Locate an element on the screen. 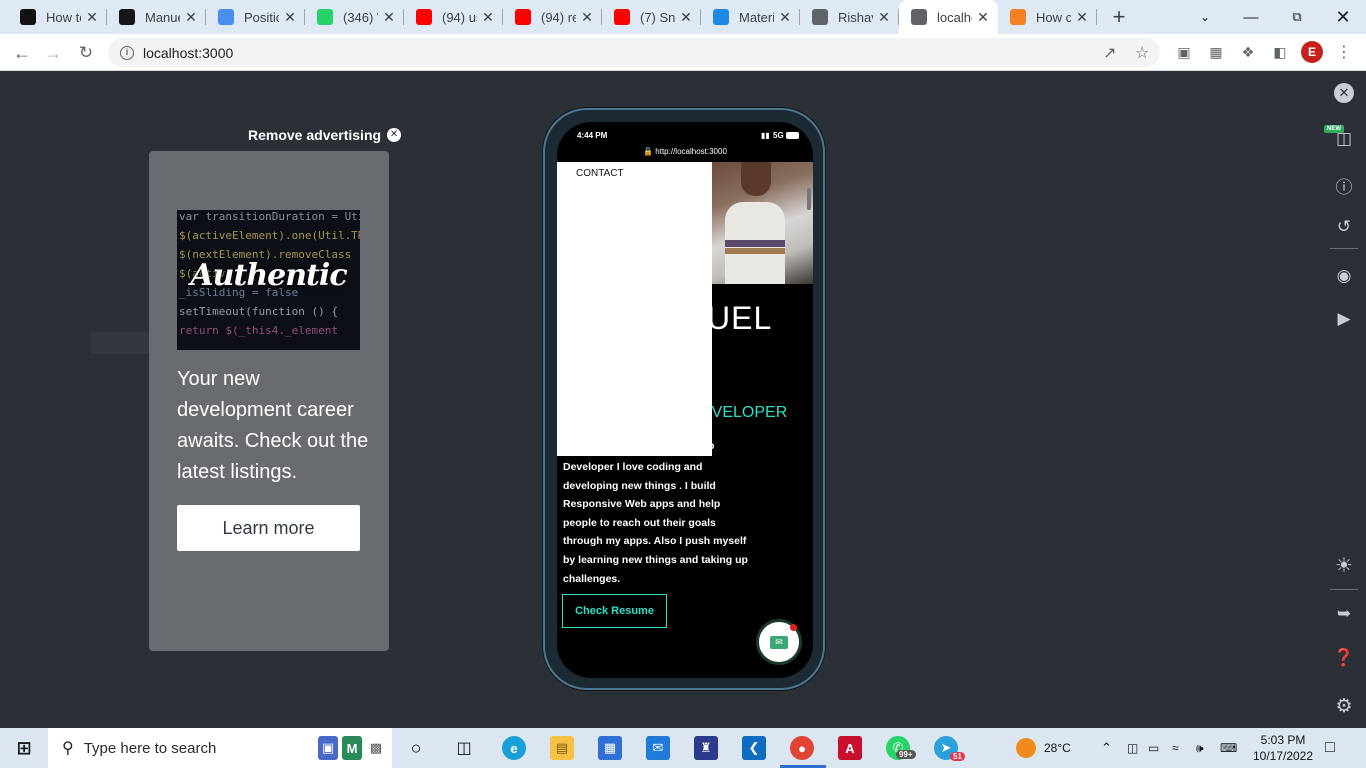  browser-toolbar: ← → ↻ i localhost:3000 ↗ ☆ ▣ ▦ ❖ ◧ E ⋮ is located at coordinates (683, 52).